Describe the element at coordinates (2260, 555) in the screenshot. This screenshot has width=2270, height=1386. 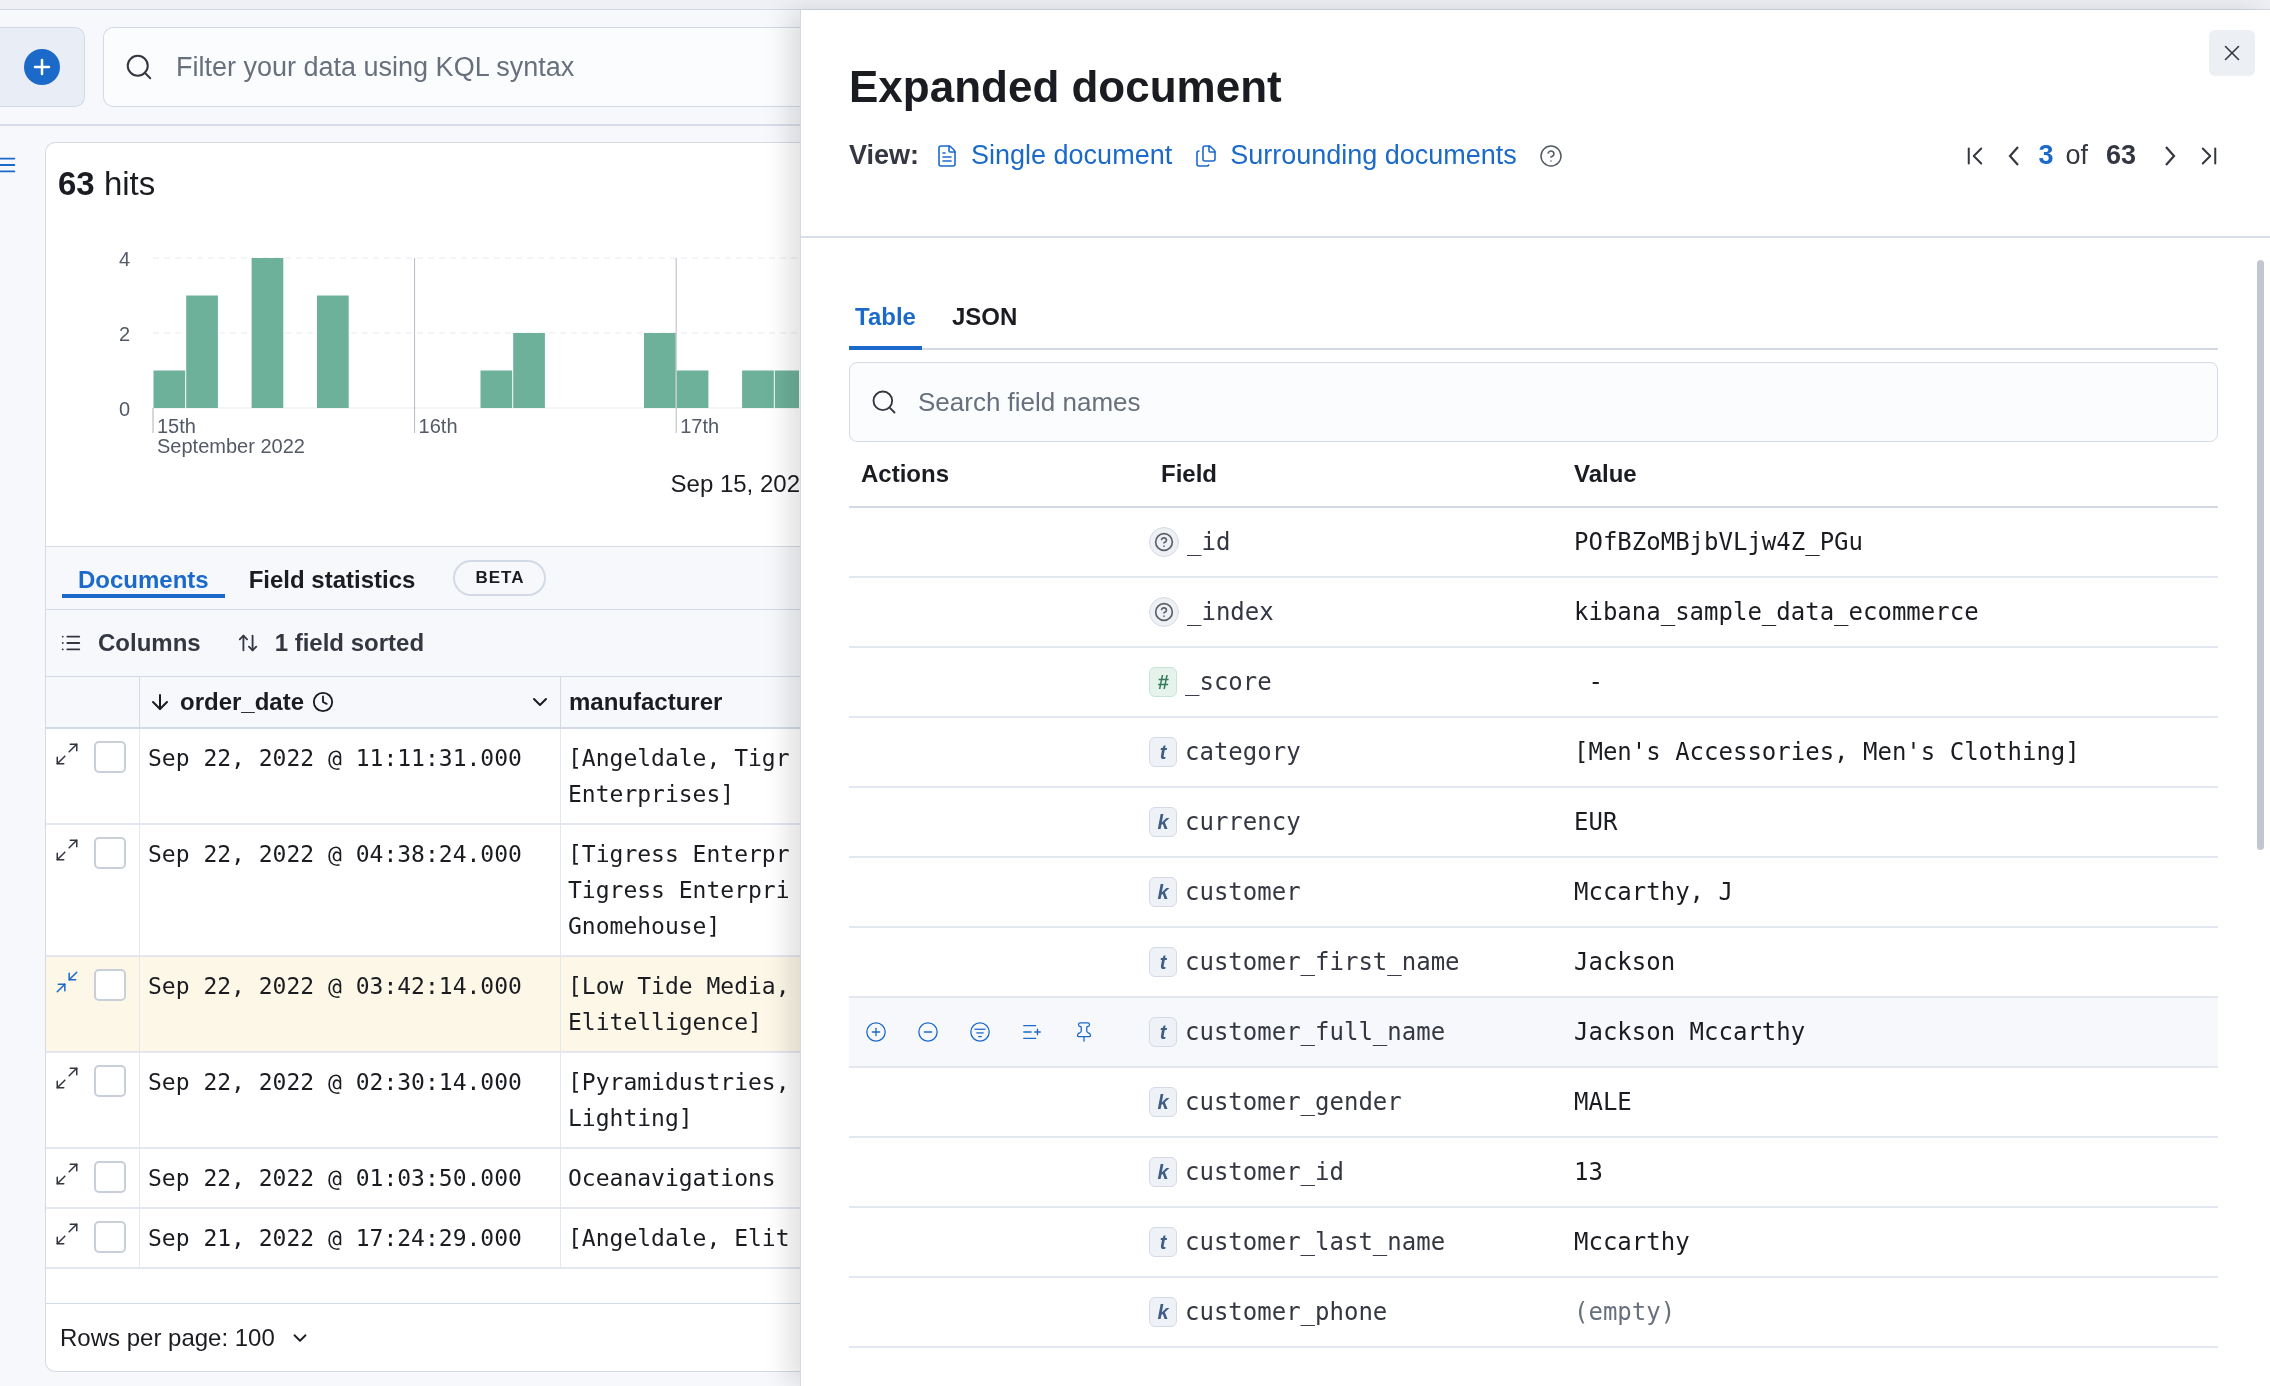
I see `scrollbar-thumb` at that location.